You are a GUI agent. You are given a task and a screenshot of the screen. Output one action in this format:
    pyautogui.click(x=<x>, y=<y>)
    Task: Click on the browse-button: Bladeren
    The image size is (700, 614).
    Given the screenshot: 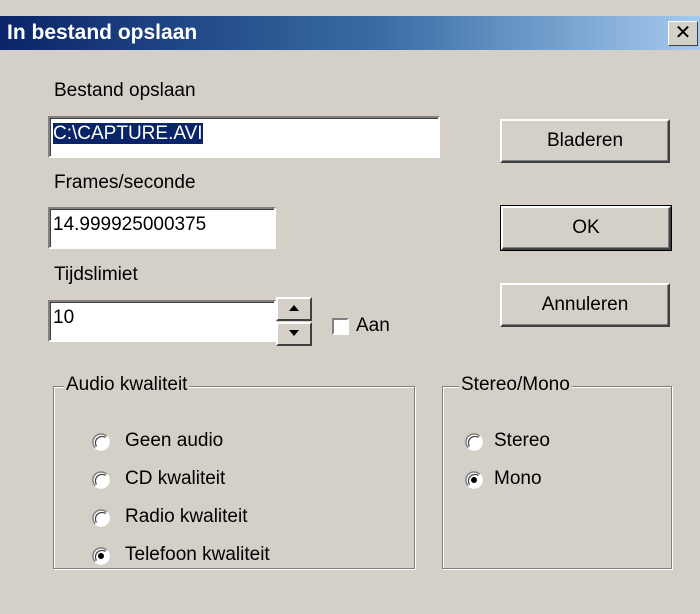 What is the action you would take?
    pyautogui.click(x=585, y=141)
    